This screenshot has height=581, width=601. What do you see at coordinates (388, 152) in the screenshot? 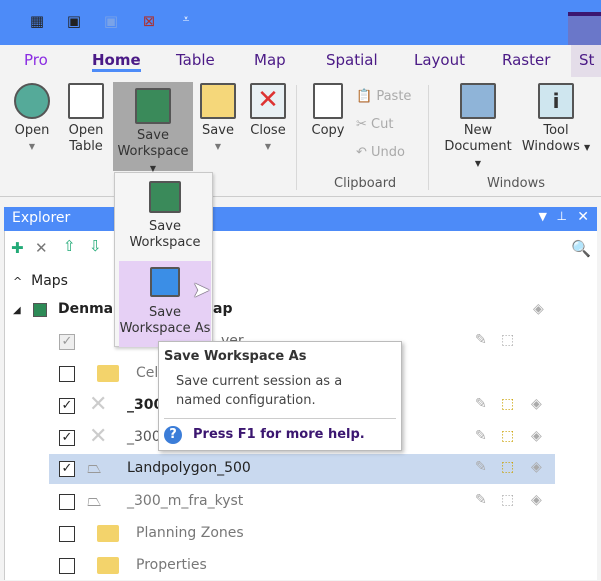
I see `undo-label: Undo` at bounding box center [388, 152].